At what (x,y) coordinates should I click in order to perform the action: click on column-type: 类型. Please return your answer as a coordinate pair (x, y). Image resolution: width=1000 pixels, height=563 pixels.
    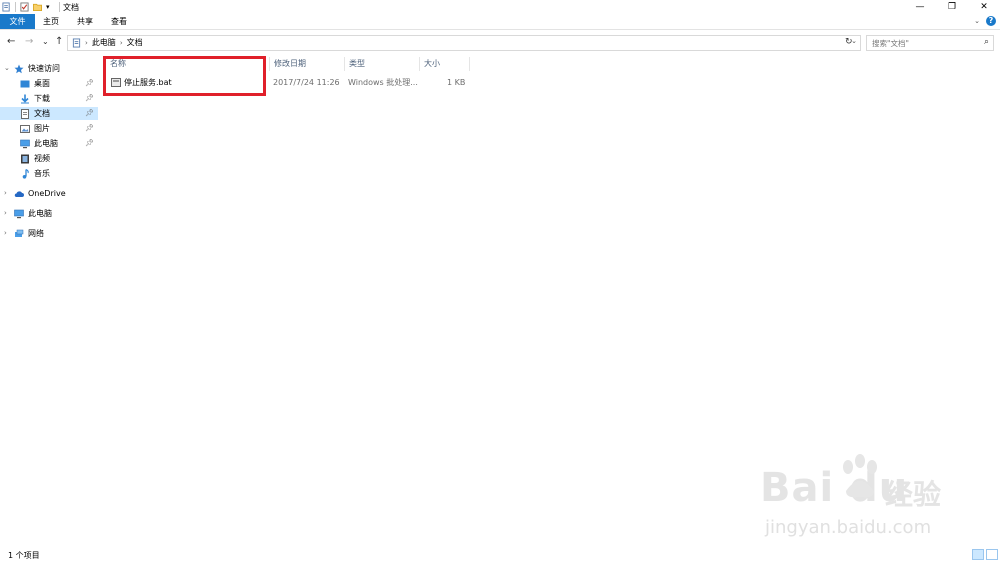
    Looking at the image, I should click on (382, 64).